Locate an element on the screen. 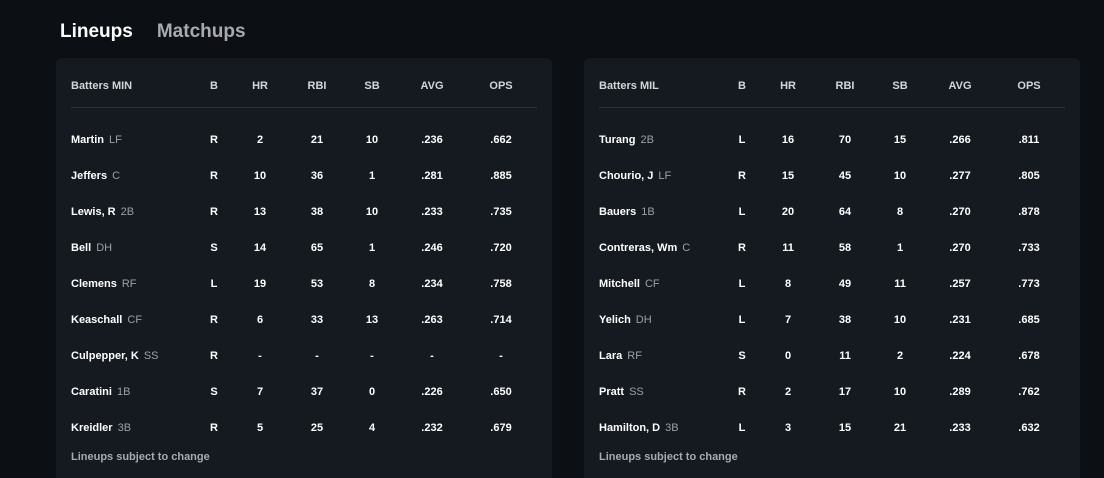  player-name: Lewis, R is located at coordinates (93, 212).